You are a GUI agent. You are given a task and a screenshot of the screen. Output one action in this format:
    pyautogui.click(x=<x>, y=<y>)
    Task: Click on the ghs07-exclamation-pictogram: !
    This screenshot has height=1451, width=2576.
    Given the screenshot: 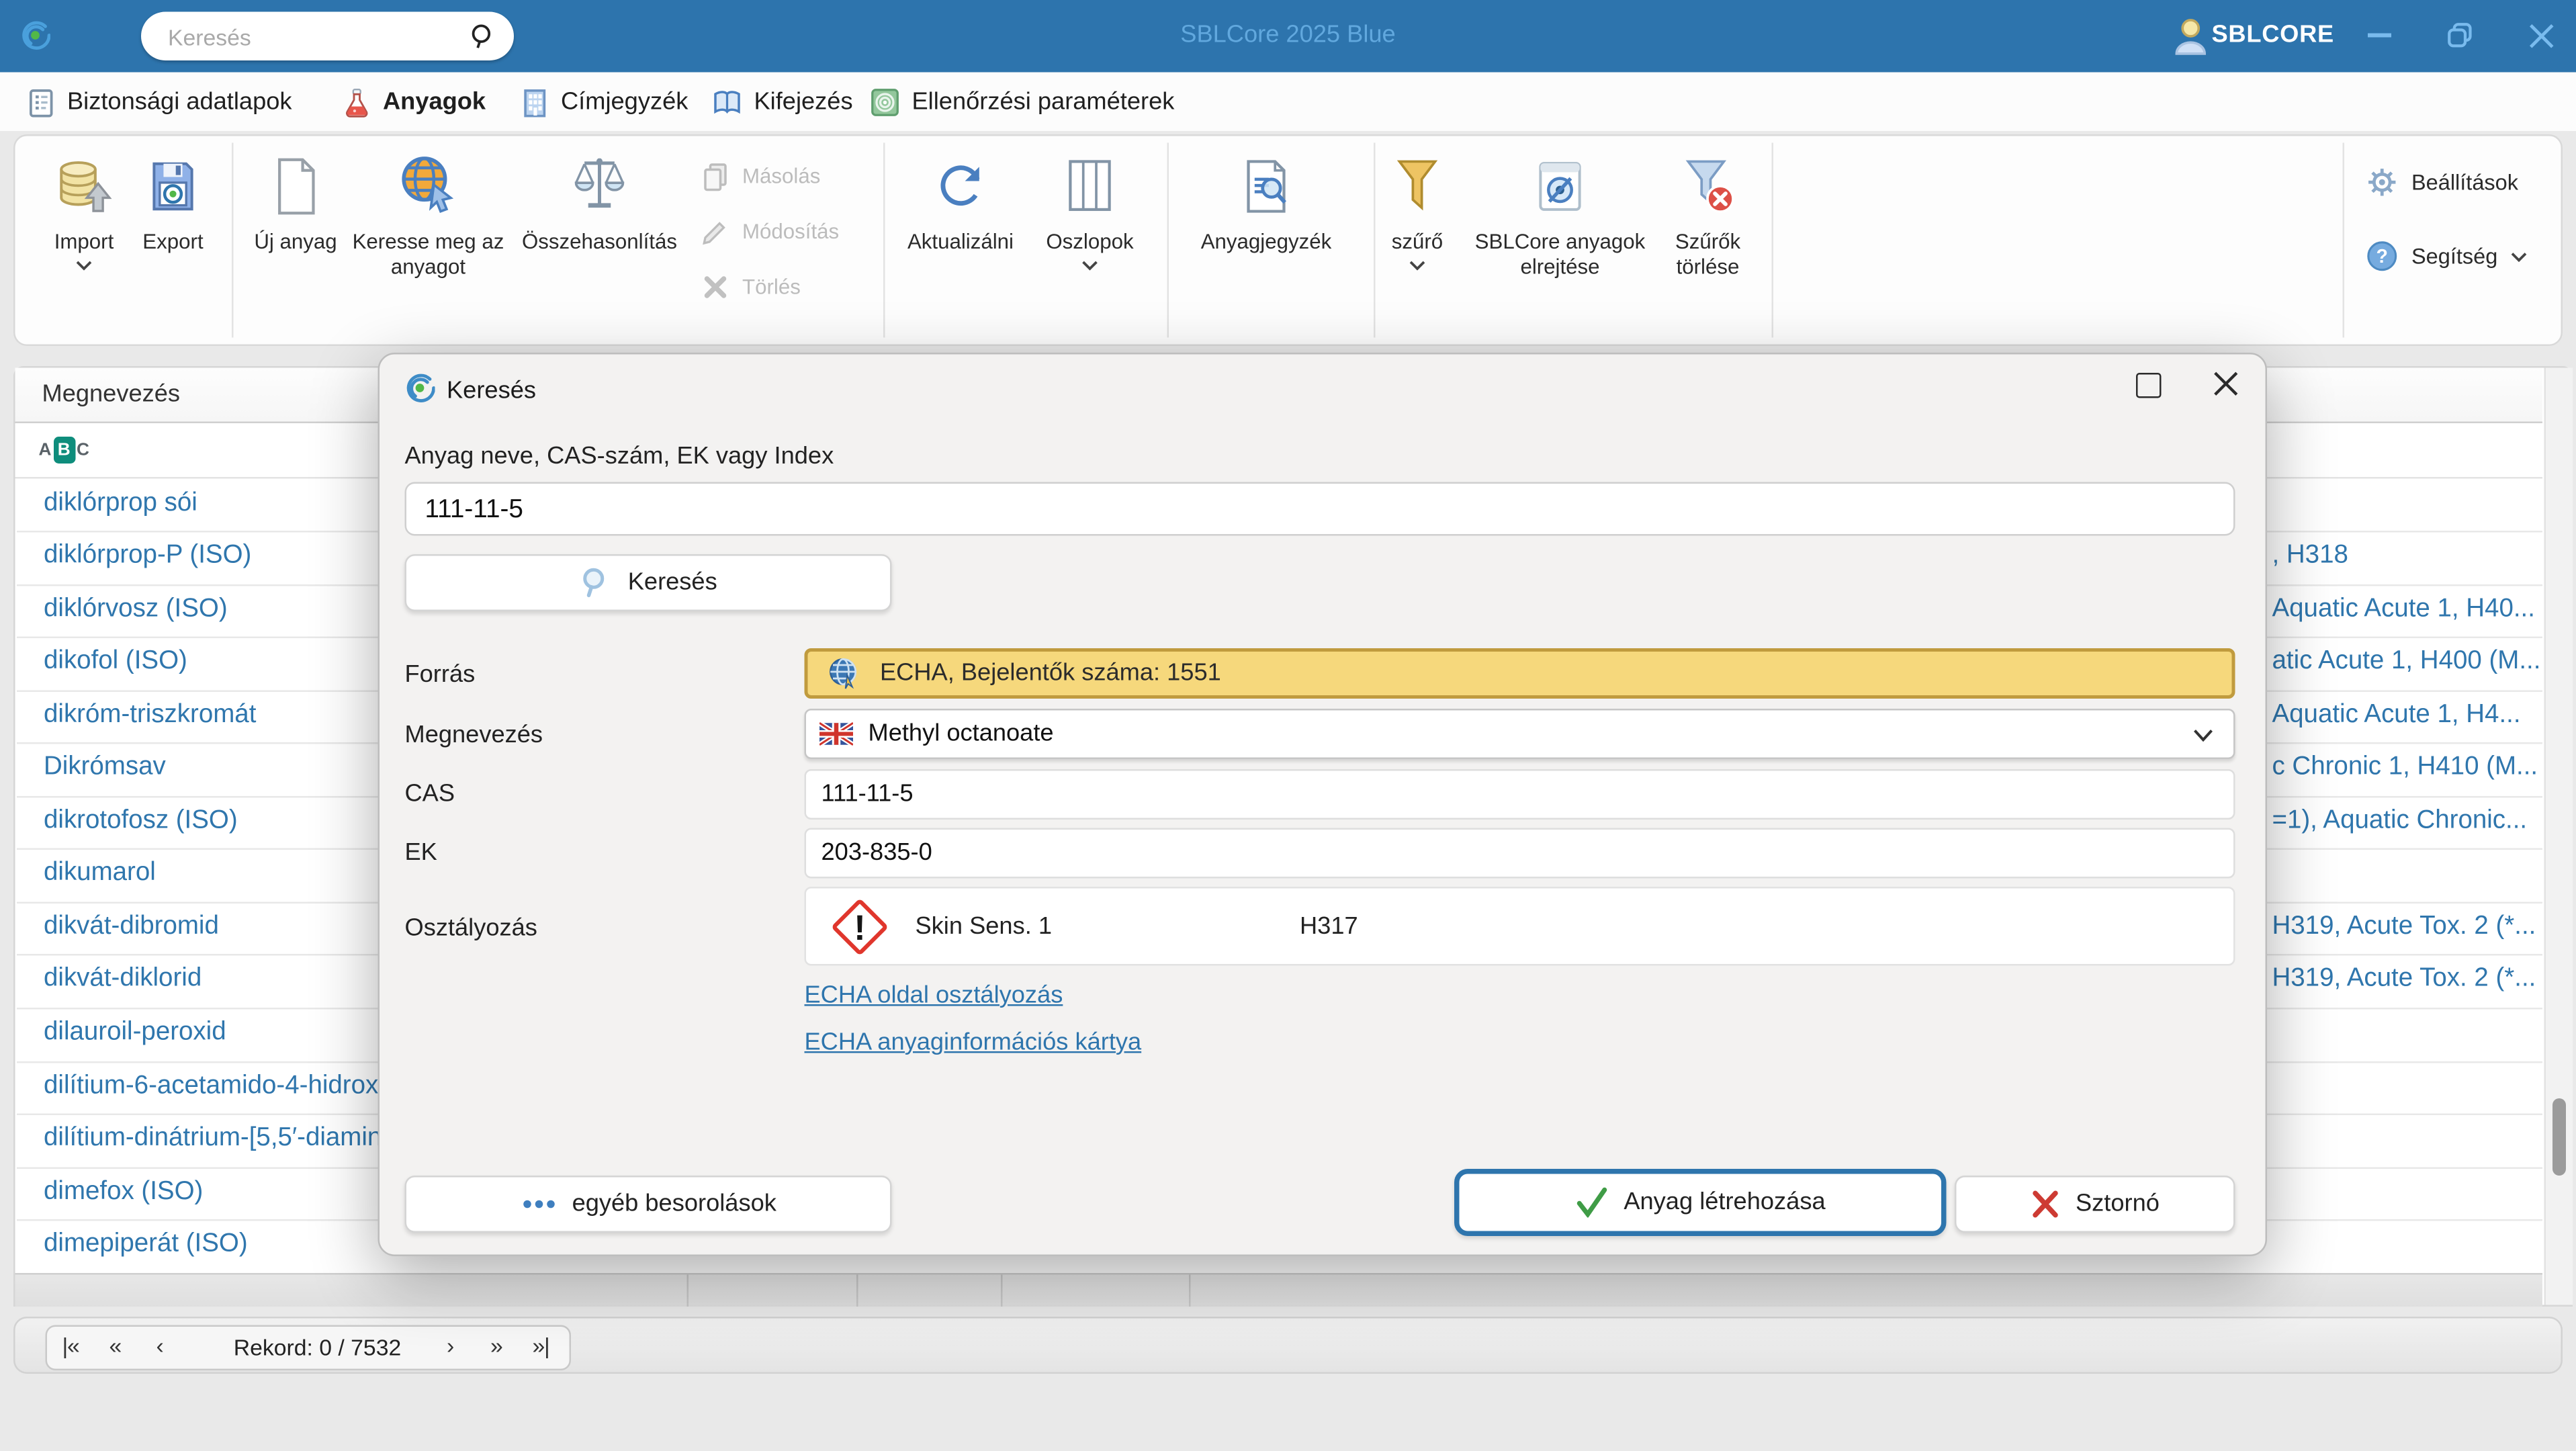 What is the action you would take?
    pyautogui.click(x=860, y=926)
    